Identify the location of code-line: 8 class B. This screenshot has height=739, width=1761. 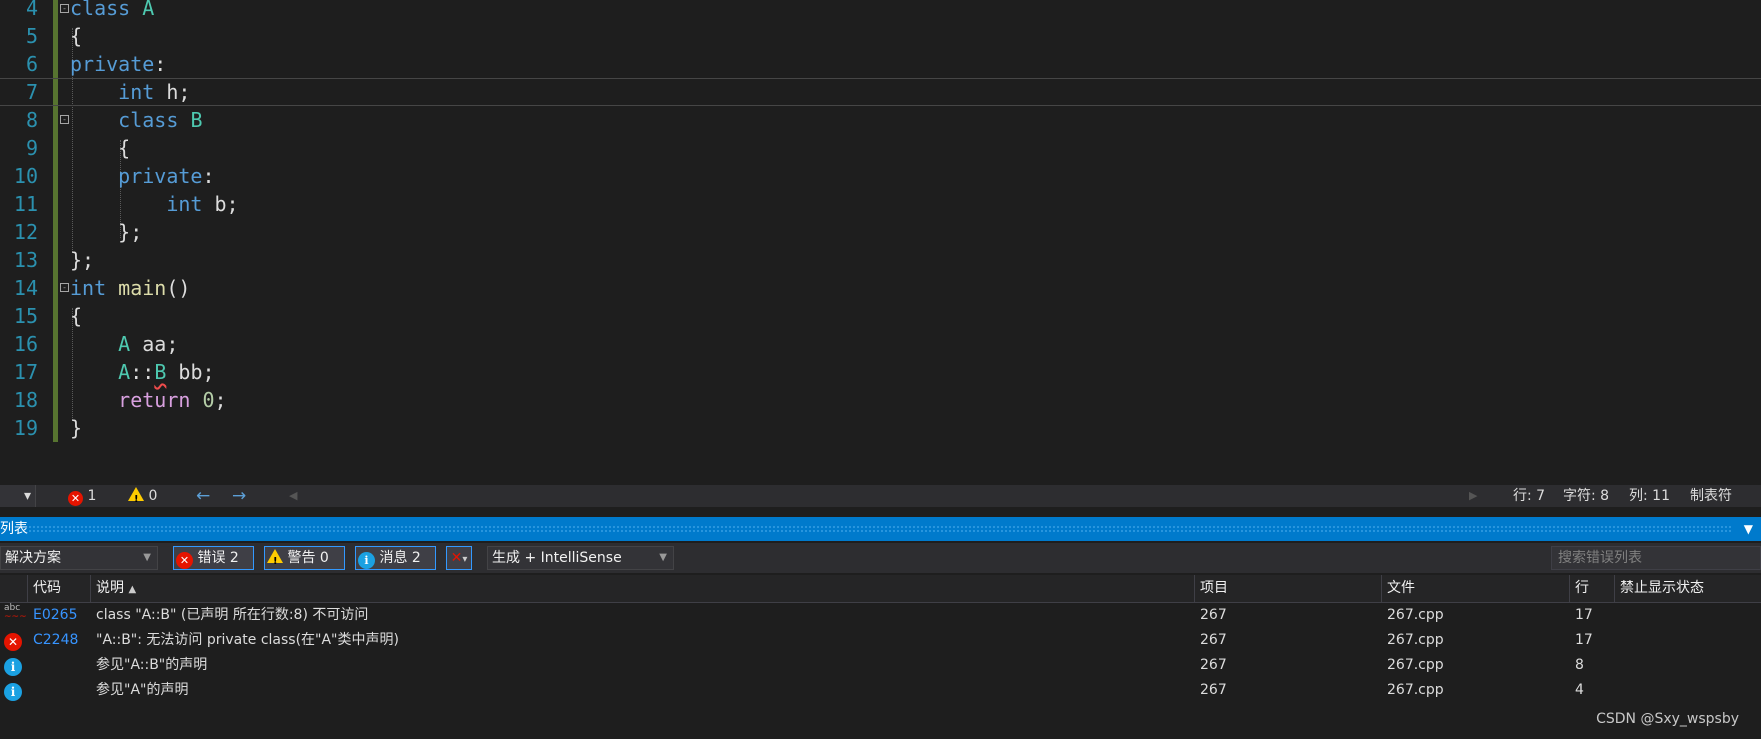
(880, 120).